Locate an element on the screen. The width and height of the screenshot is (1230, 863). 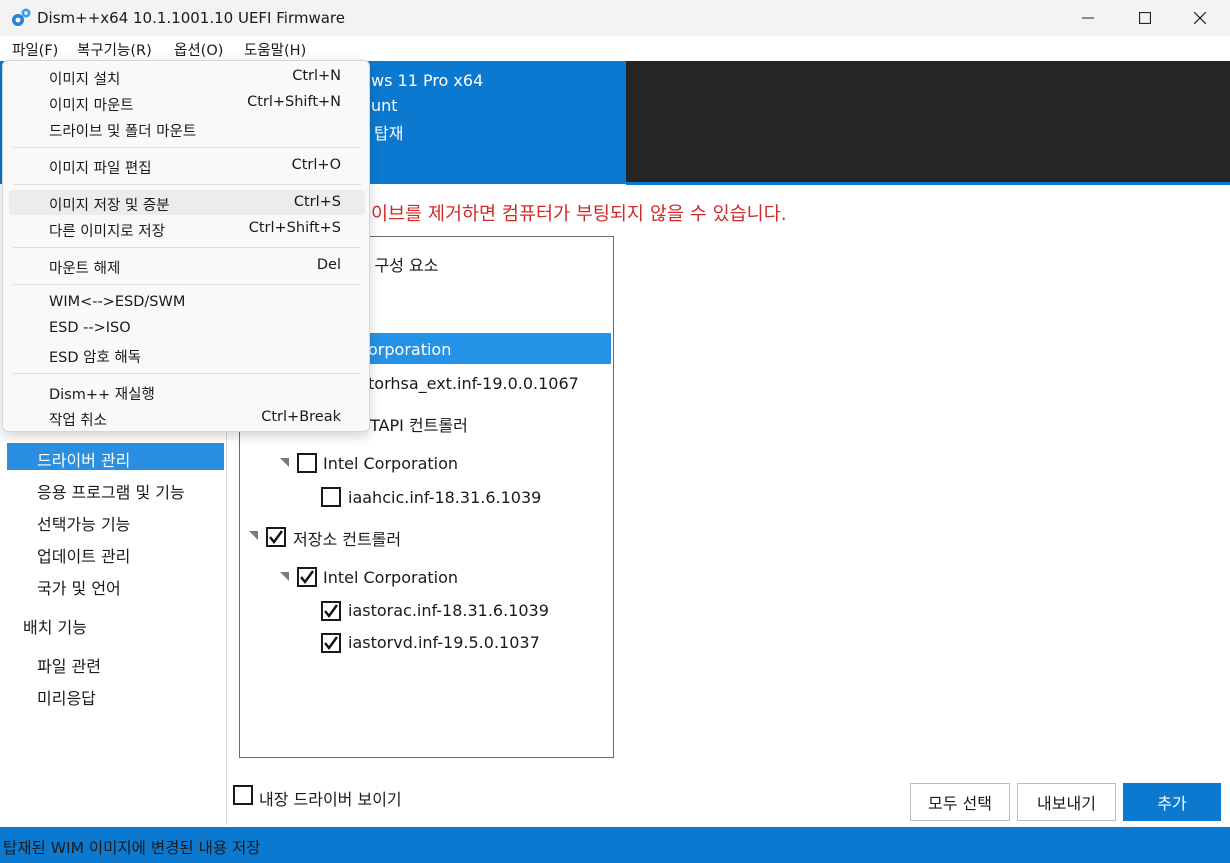
sidebar-item-answer-file: 미리응답 is located at coordinates (66, 697).